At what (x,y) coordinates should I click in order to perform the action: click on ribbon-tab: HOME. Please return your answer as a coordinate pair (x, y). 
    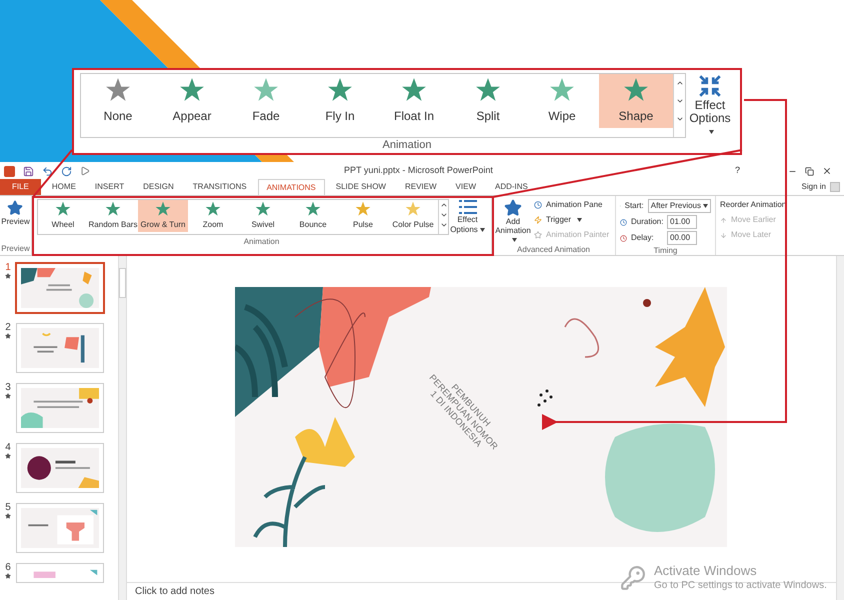
    Looking at the image, I should click on (64, 187).